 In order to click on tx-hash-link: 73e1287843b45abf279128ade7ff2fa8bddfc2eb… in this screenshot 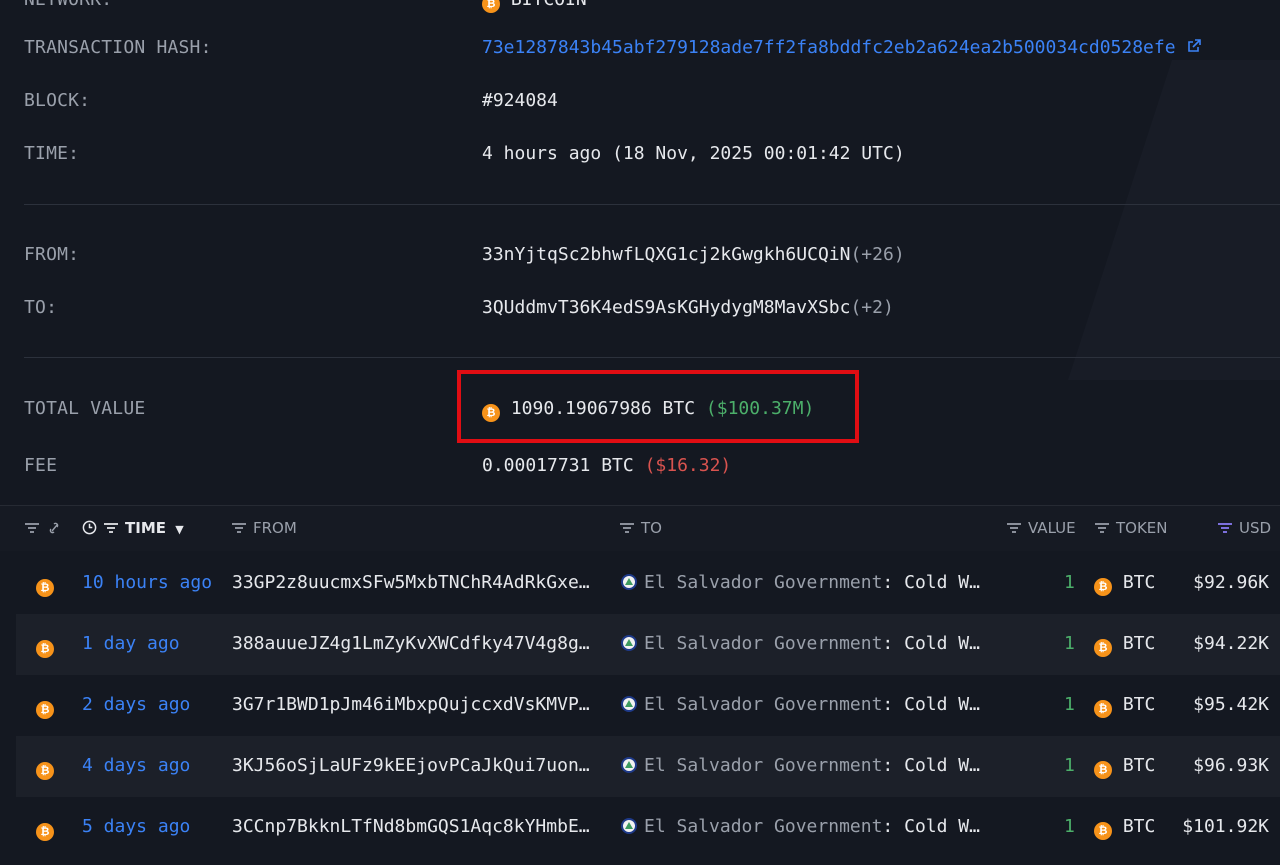, I will do `click(842, 48)`.